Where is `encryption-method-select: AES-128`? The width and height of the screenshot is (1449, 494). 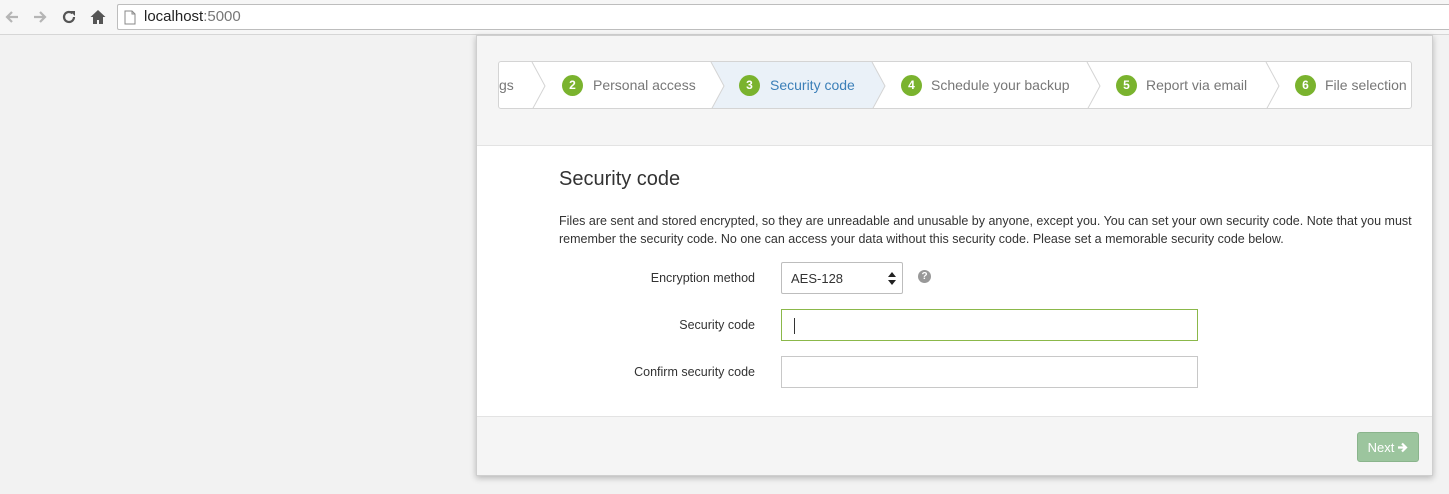
encryption-method-select: AES-128 is located at coordinates (842, 278).